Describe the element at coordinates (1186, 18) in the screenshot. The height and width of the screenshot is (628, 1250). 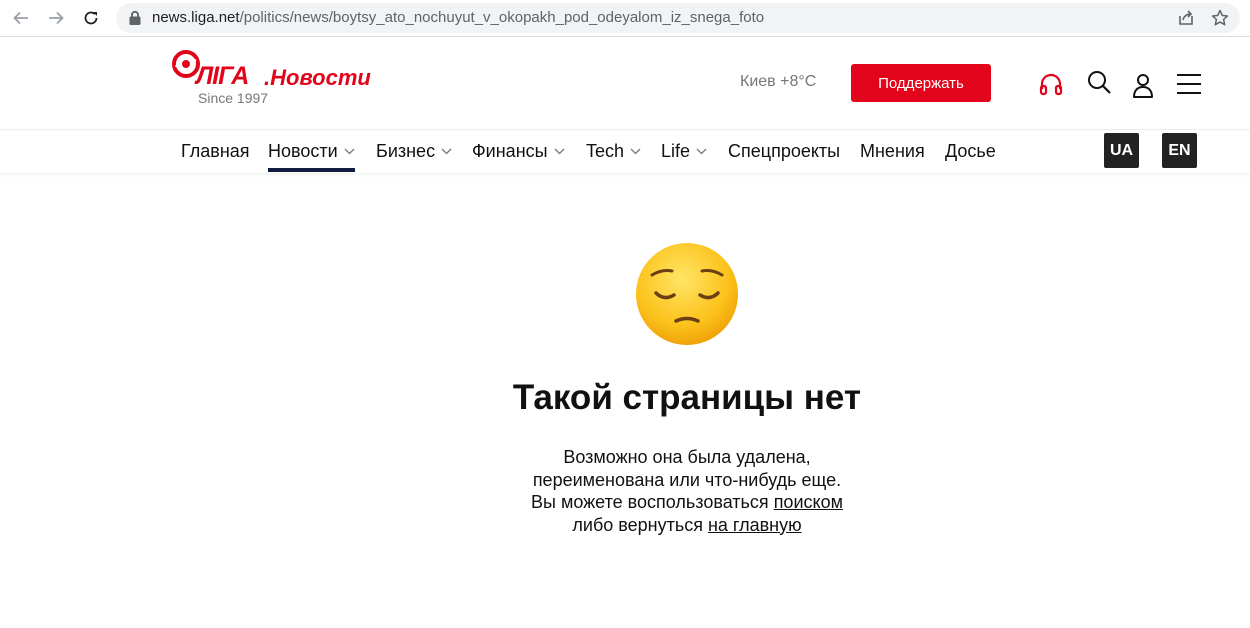
I see `share-icon` at that location.